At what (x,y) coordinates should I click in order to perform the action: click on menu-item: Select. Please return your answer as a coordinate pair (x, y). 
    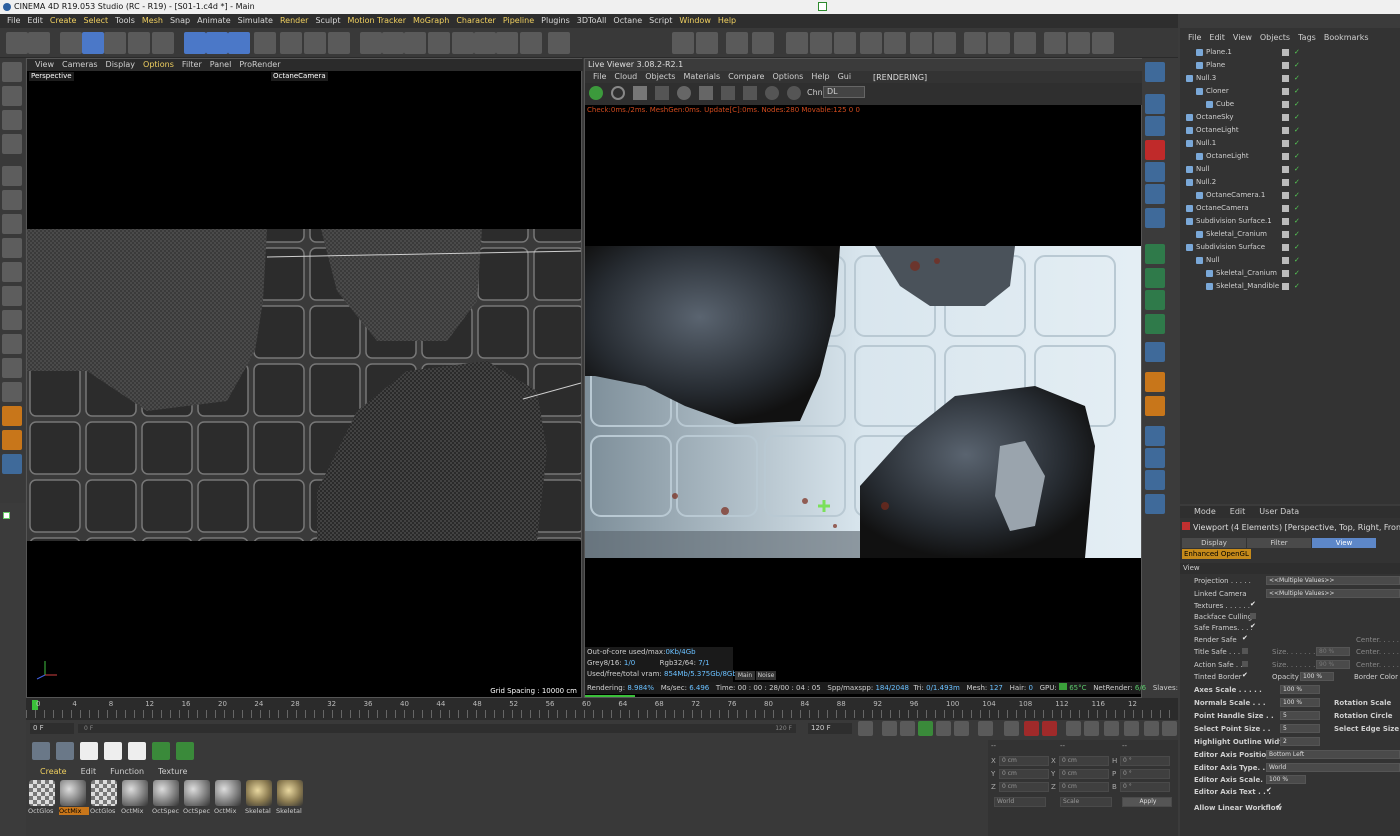
    Looking at the image, I should click on (95, 21).